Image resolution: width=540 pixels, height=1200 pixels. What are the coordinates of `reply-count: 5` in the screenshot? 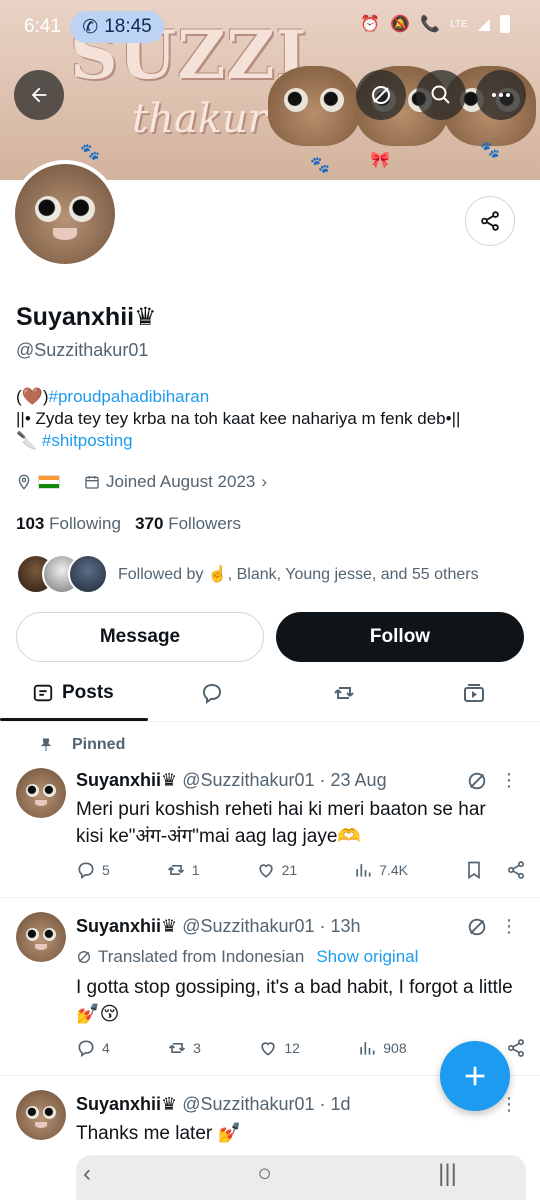 It's located at (106, 870).